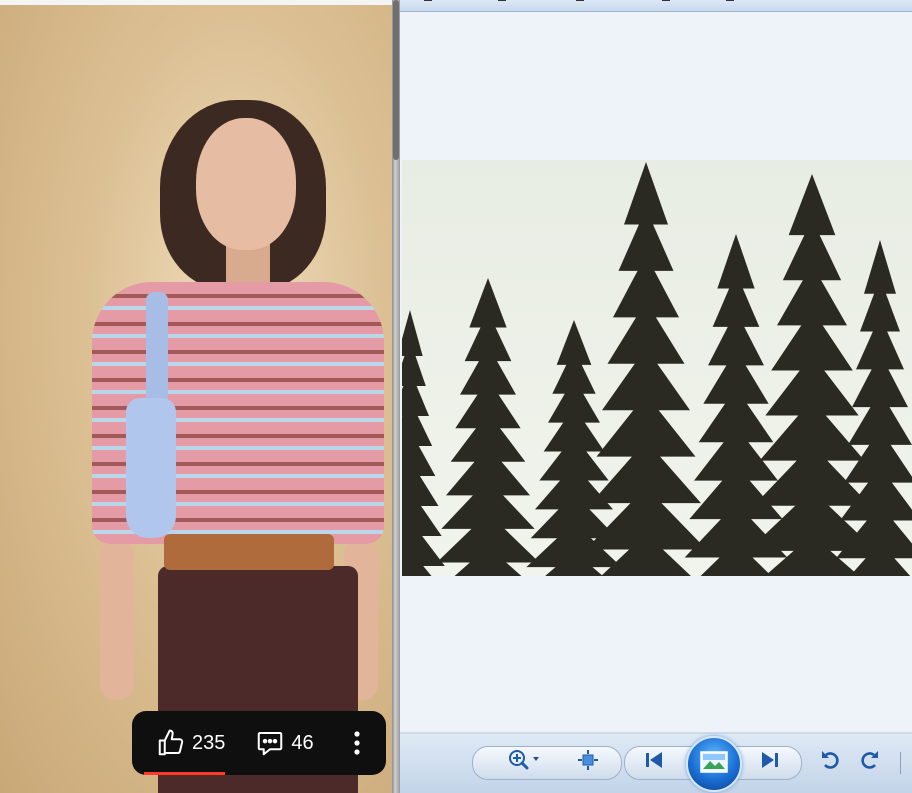 The width and height of the screenshot is (912, 793). I want to click on person-left-arm, so click(117, 620).